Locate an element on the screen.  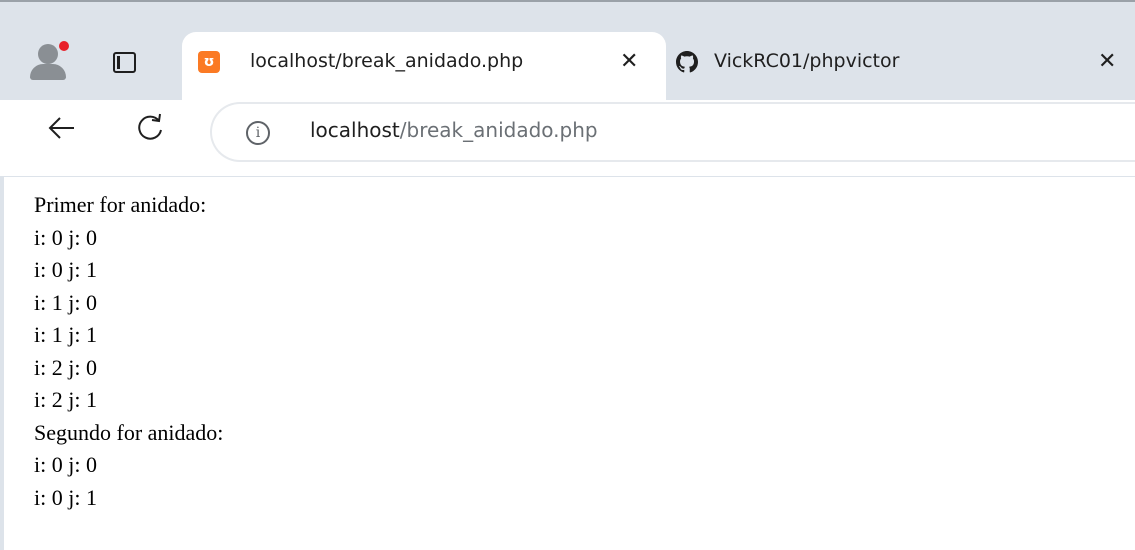
output-line: Primer for anidado: is located at coordinates (120, 204).